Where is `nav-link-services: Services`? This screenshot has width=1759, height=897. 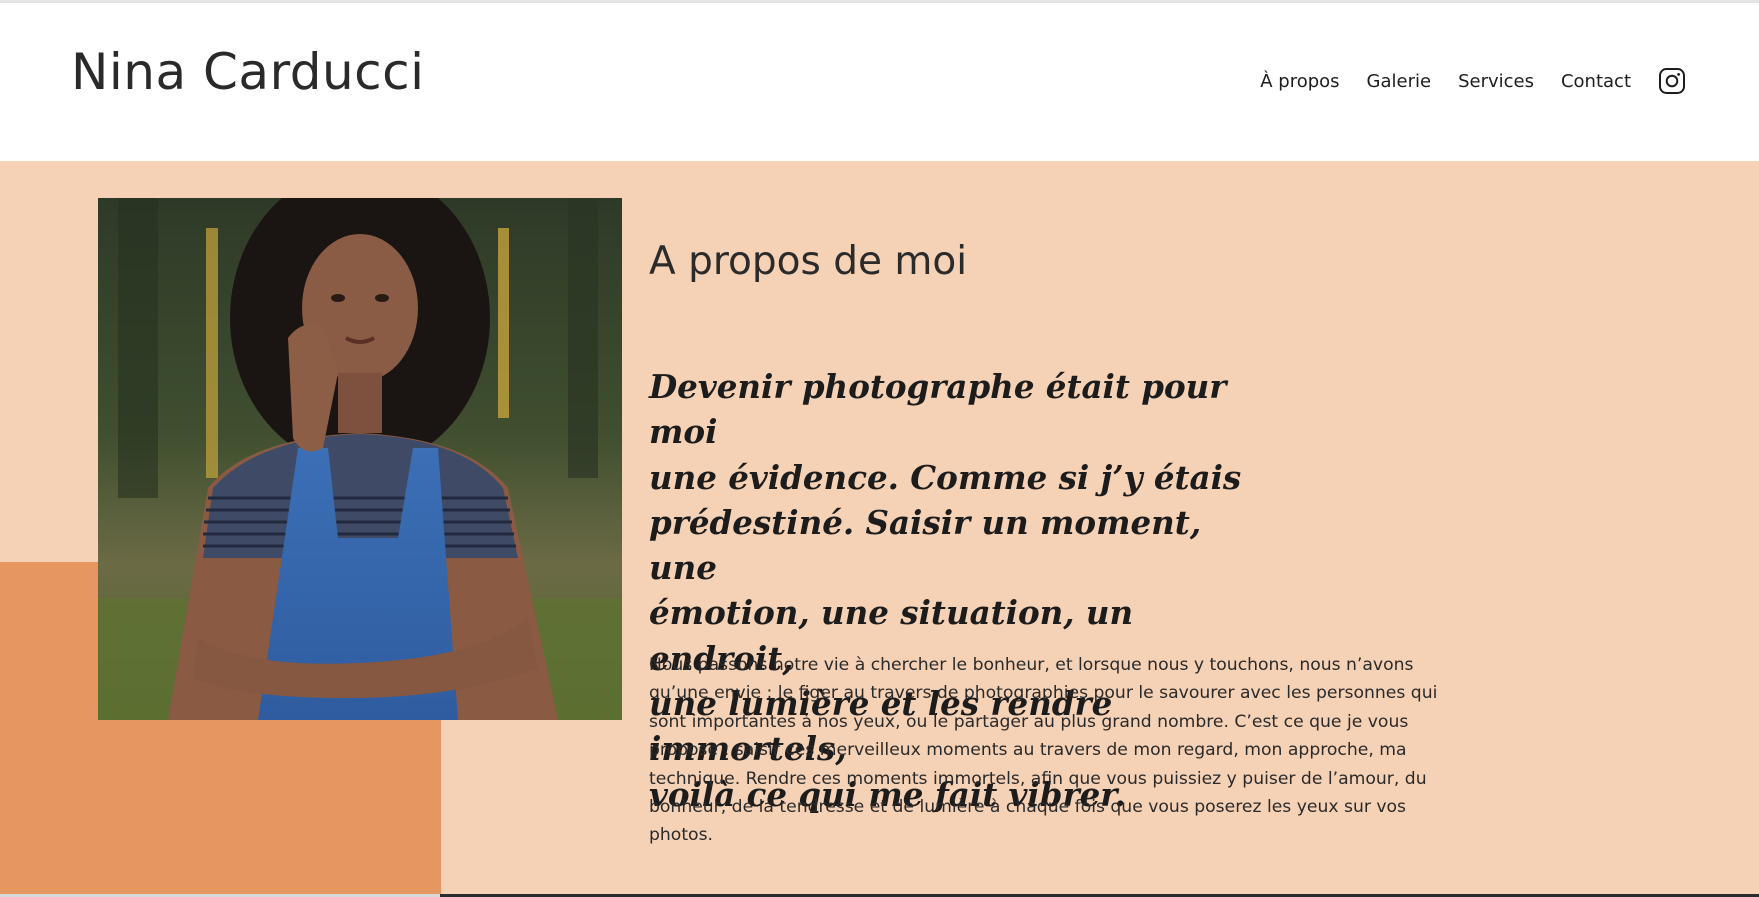
nav-link-services: Services is located at coordinates (1496, 81).